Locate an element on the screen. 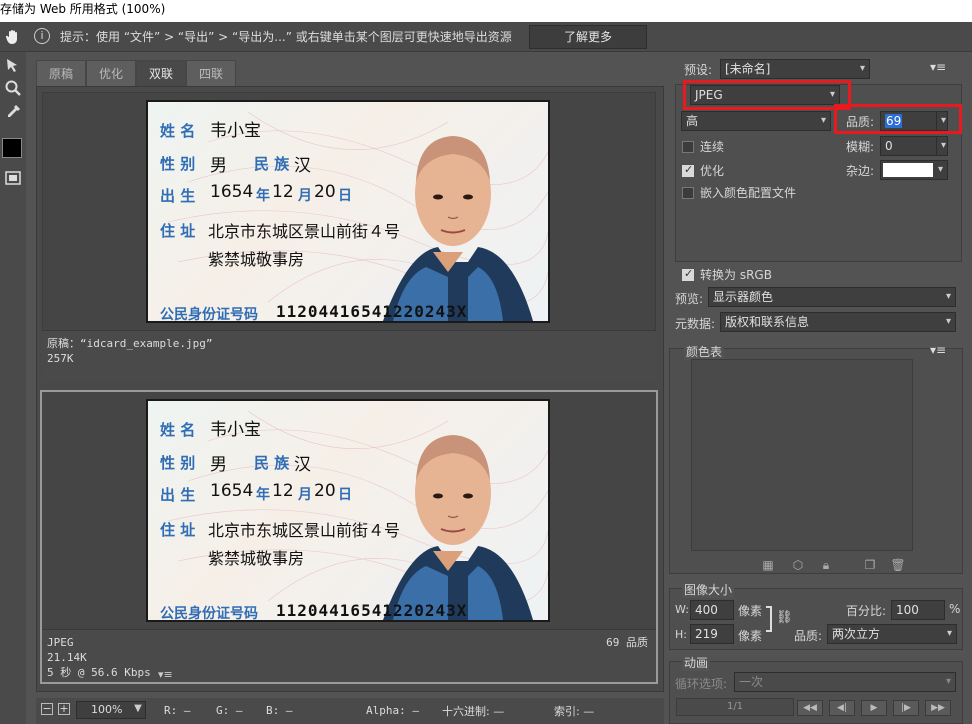 The height and width of the screenshot is (724, 972). view-tabs: 原稿 优化 双联 四联 is located at coordinates (136, 73).